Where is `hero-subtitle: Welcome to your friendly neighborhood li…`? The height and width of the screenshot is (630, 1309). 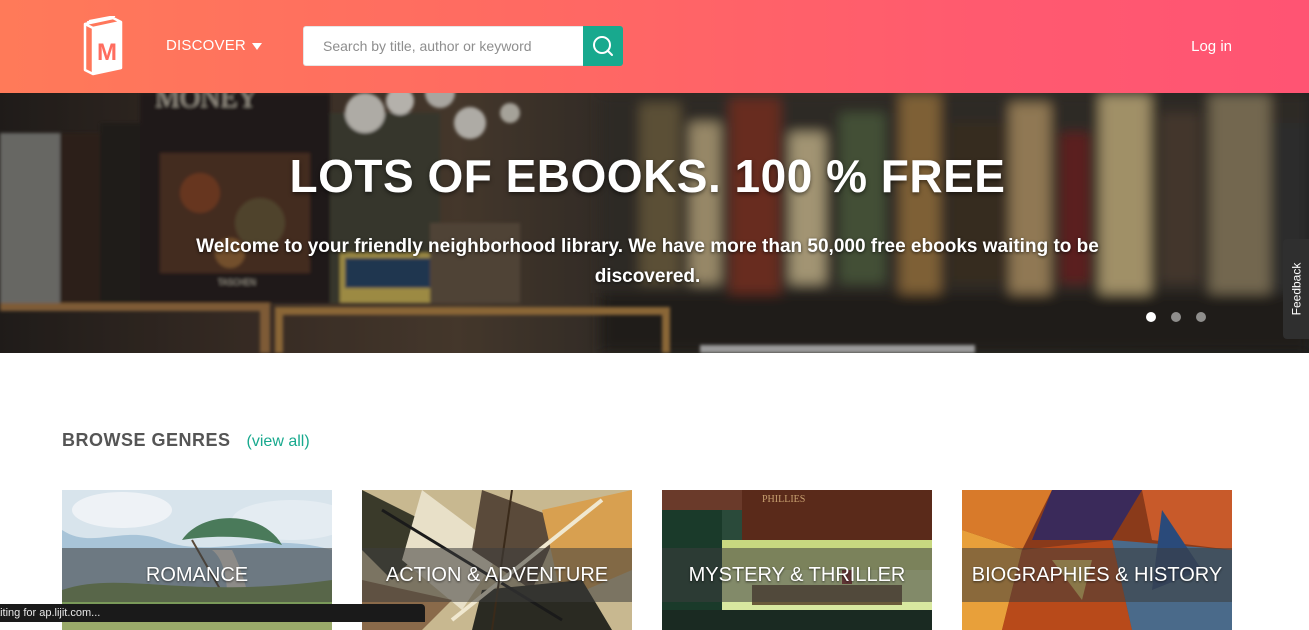 hero-subtitle: Welcome to your friendly neighborhood li… is located at coordinates (647, 261).